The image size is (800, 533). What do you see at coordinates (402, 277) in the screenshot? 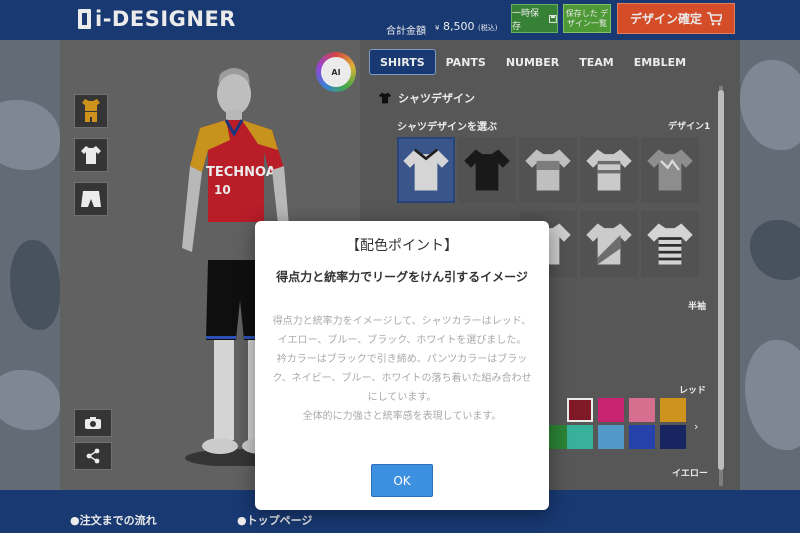
I see `modal-subtitle: 得点力と統率力でリーグをけん引するイメージ` at bounding box center [402, 277].